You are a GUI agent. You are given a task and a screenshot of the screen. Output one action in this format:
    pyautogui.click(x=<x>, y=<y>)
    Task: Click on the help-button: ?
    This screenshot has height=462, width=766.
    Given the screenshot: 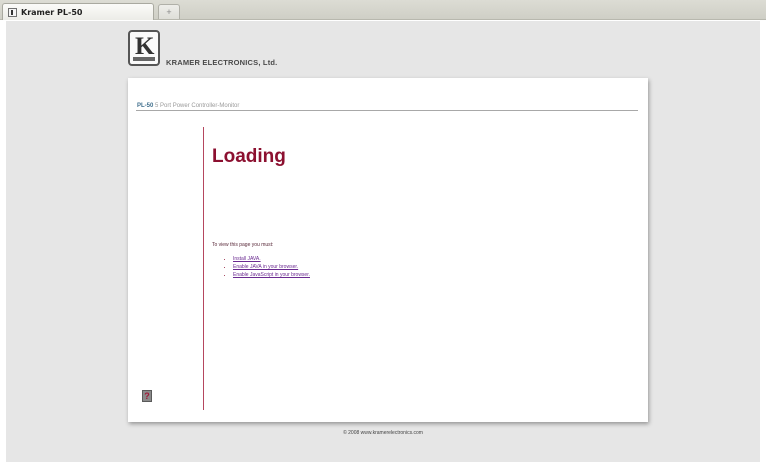 What is the action you would take?
    pyautogui.click(x=147, y=396)
    